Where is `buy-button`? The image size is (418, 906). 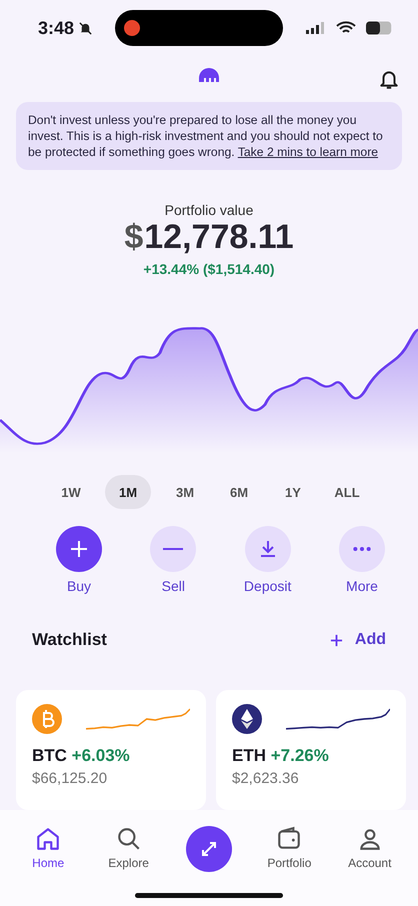 buy-button is located at coordinates (79, 549).